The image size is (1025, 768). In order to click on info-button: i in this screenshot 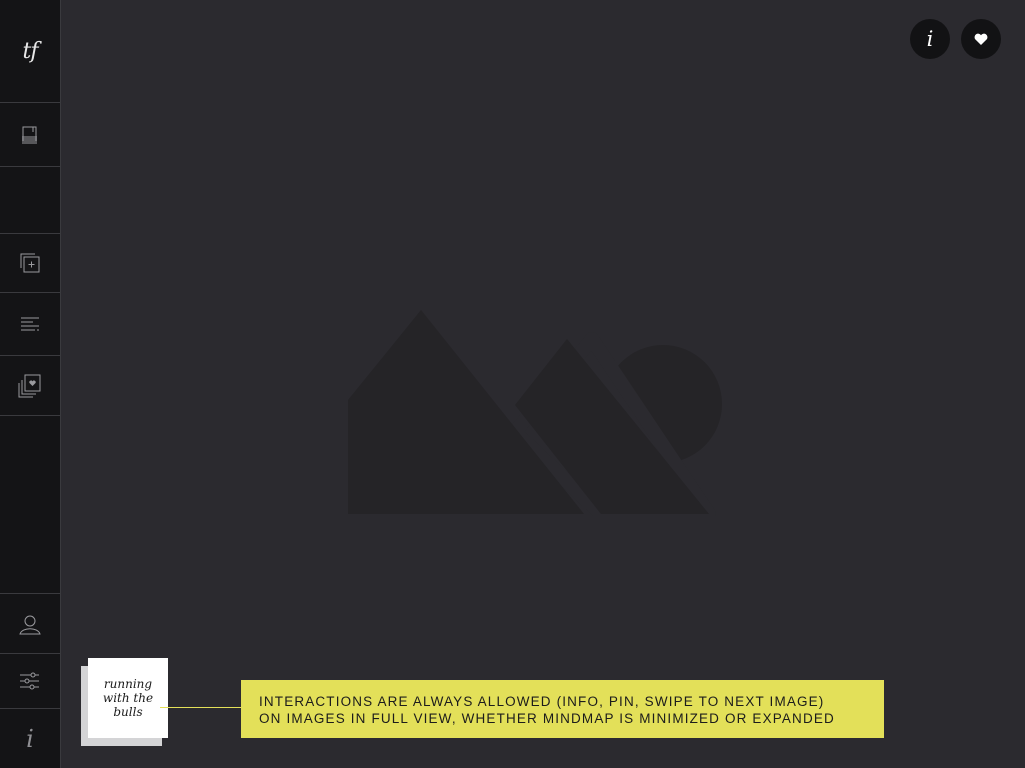, I will do `click(930, 39)`.